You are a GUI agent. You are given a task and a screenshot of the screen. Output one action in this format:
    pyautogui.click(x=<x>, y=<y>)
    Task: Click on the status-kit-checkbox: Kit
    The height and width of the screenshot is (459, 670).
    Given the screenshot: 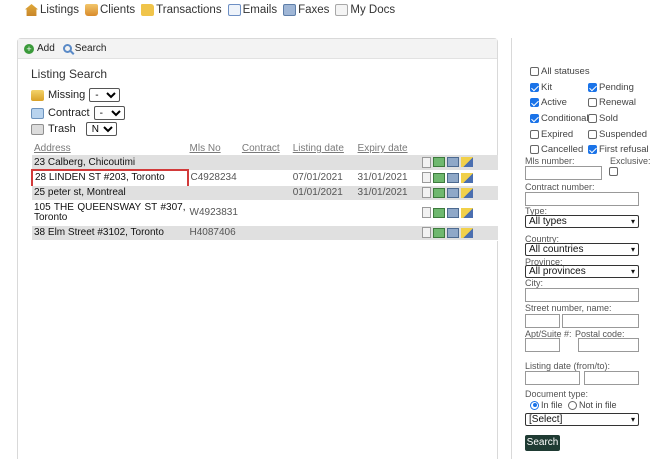 What is the action you would take?
    pyautogui.click(x=541, y=87)
    